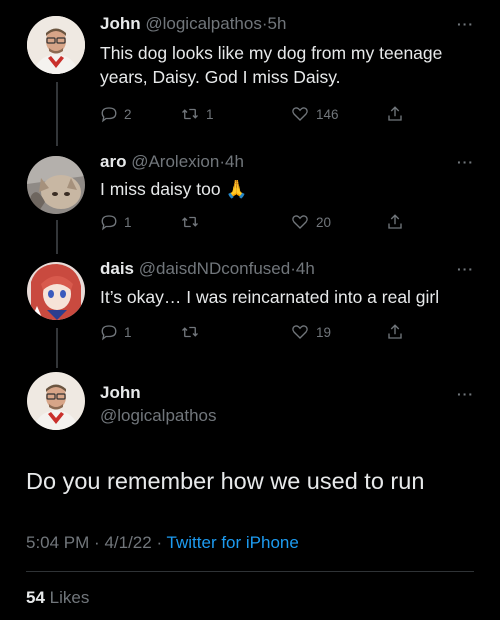 This screenshot has width=500, height=620. I want to click on tweet-meta: 5:04 PM · 4/1/22 · Twitter for iPhone, so click(162, 543).